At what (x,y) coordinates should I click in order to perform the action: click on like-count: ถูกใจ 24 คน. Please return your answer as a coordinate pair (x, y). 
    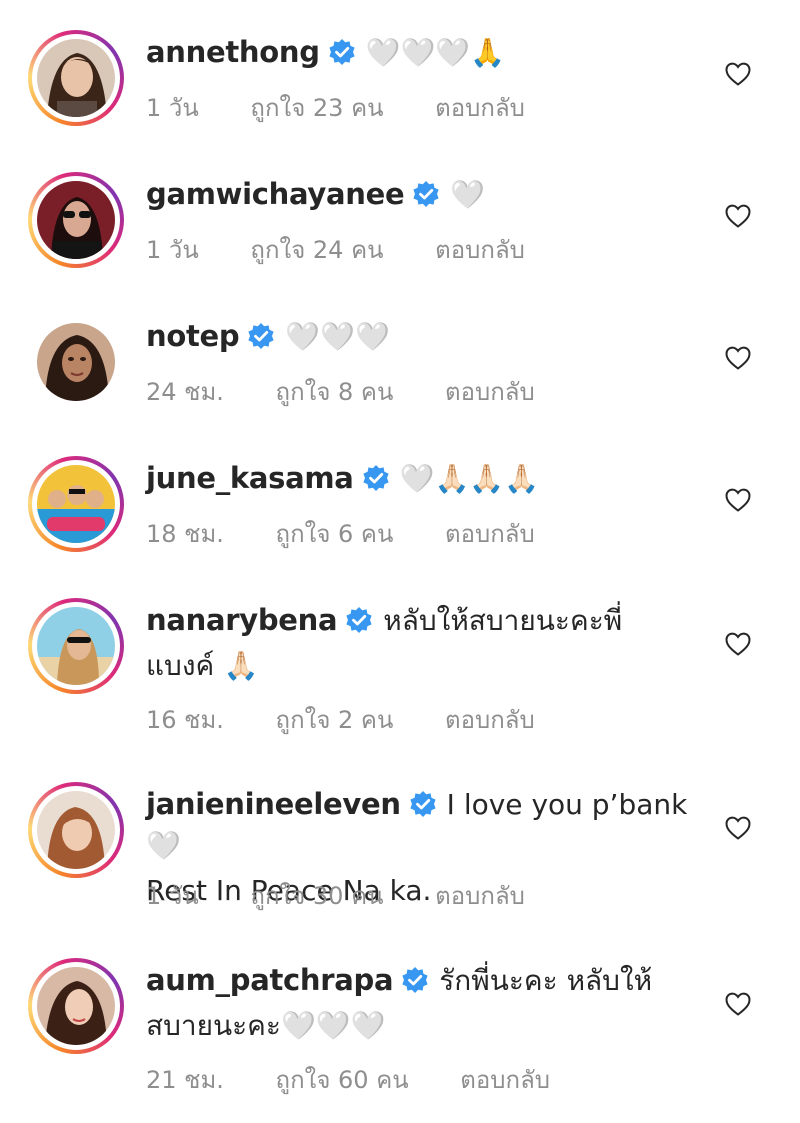
    Looking at the image, I should click on (316, 249).